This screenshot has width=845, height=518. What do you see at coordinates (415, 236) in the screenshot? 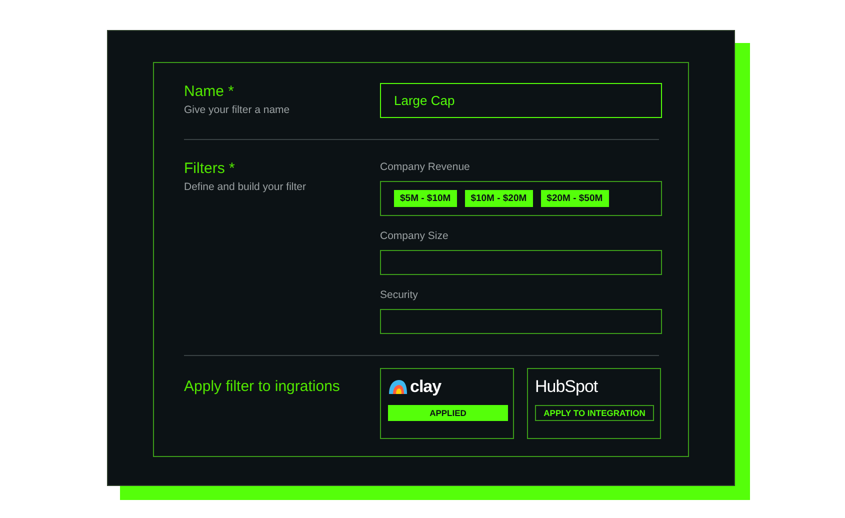
I see `field-label: Company Size` at bounding box center [415, 236].